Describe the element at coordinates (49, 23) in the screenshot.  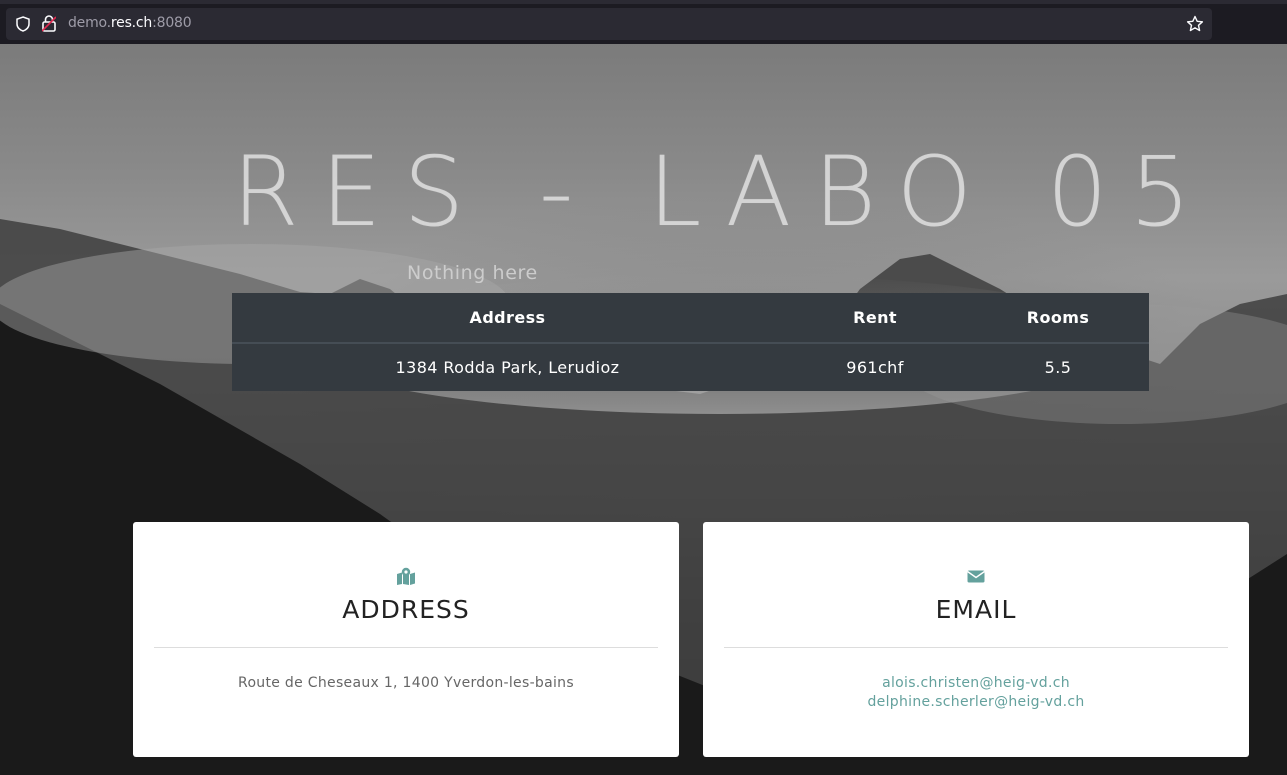
I see `lock-insecure-icon` at that location.